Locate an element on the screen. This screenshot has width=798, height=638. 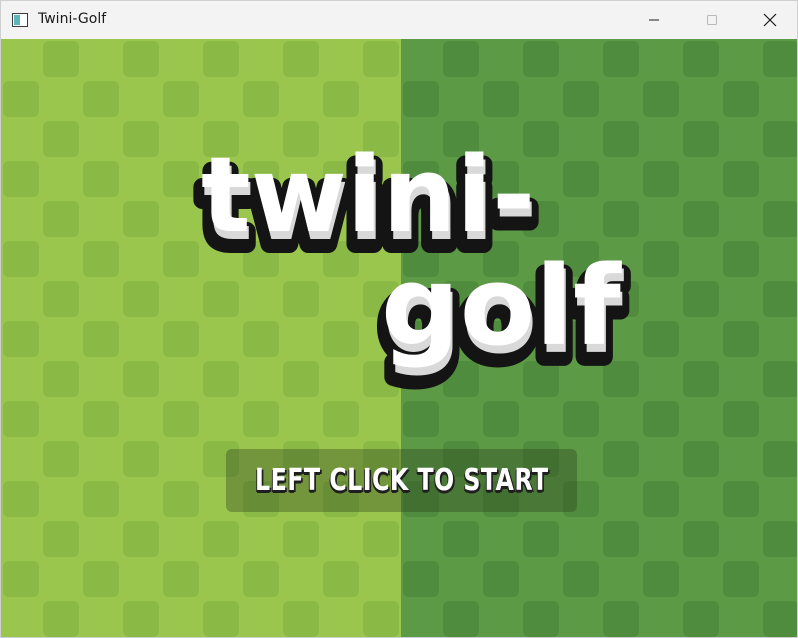
maximize-button is located at coordinates (712, 20).